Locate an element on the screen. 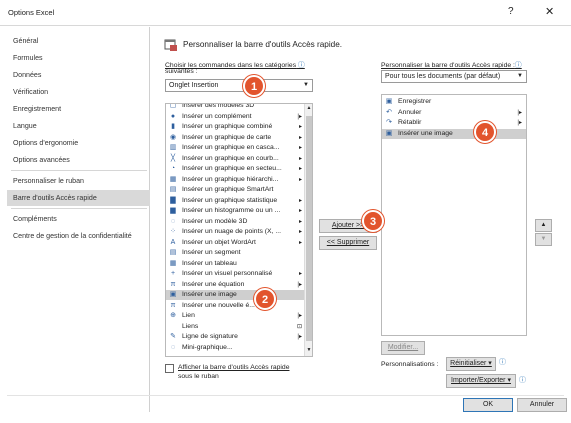 The height and width of the screenshot is (423, 571). close-button: ✕ is located at coordinates (549, 11).